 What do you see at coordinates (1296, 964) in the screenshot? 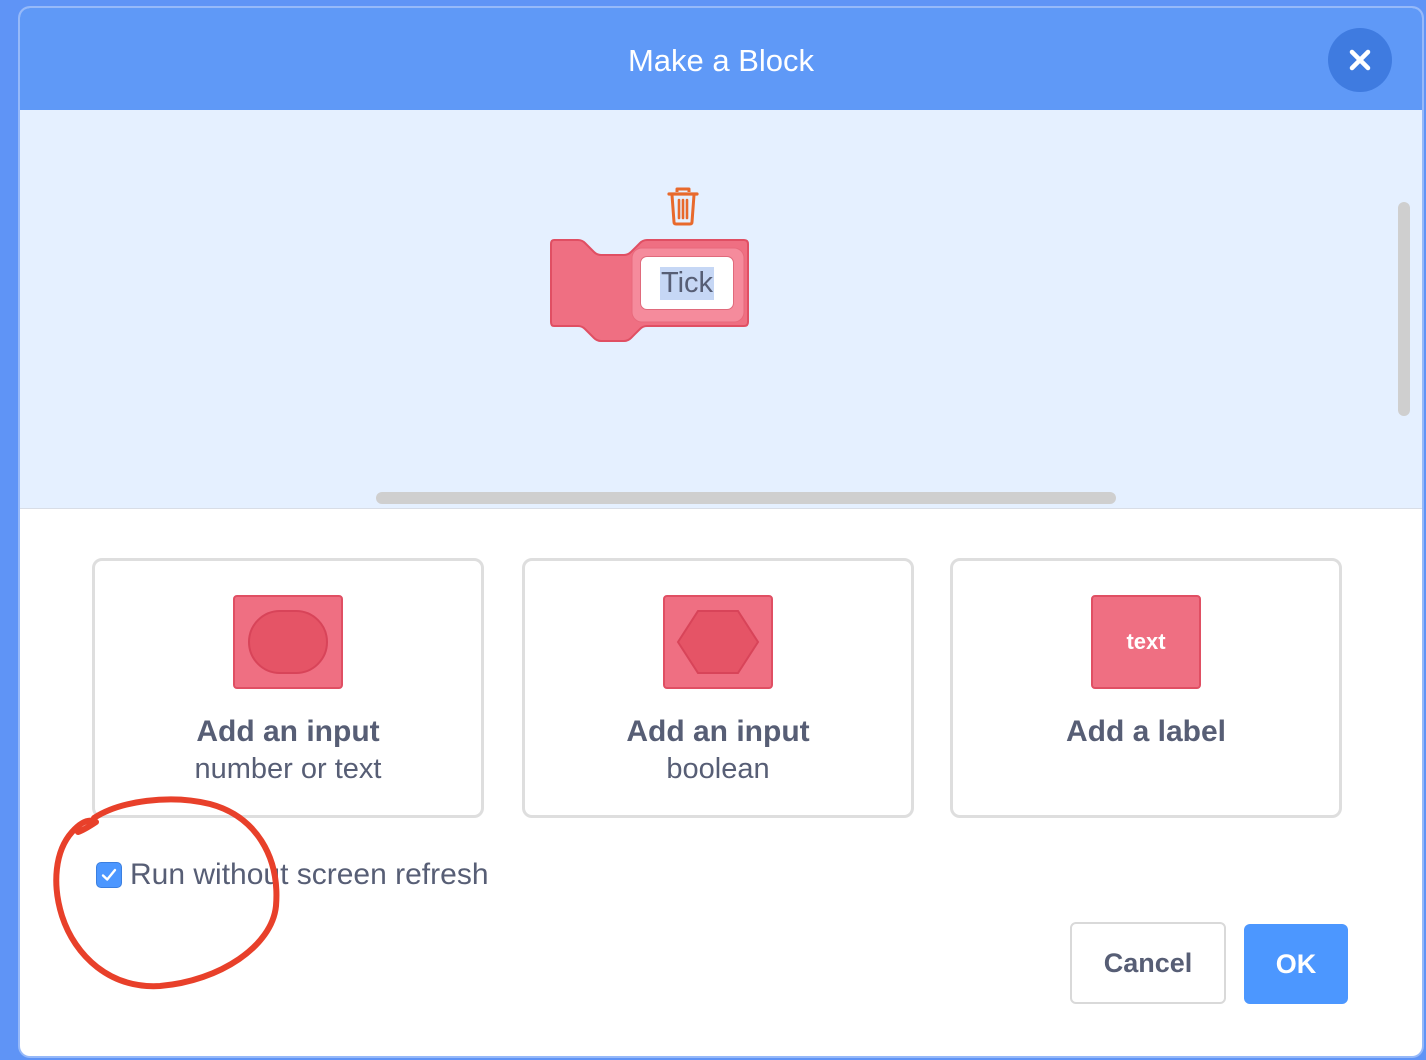
I see `ok-button: OK` at bounding box center [1296, 964].